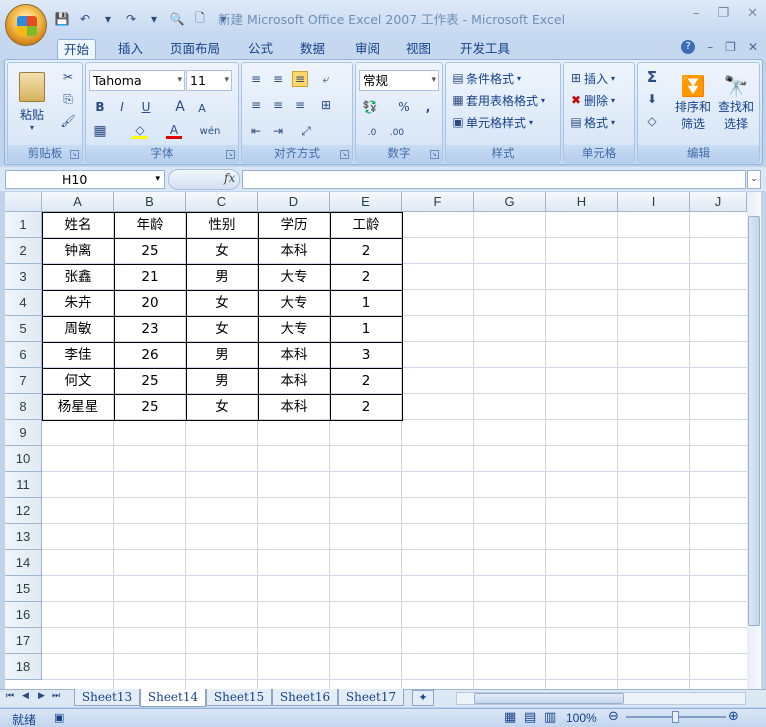  Describe the element at coordinates (399, 80) in the screenshot. I see `number-format-select: 常规 ▾` at that location.